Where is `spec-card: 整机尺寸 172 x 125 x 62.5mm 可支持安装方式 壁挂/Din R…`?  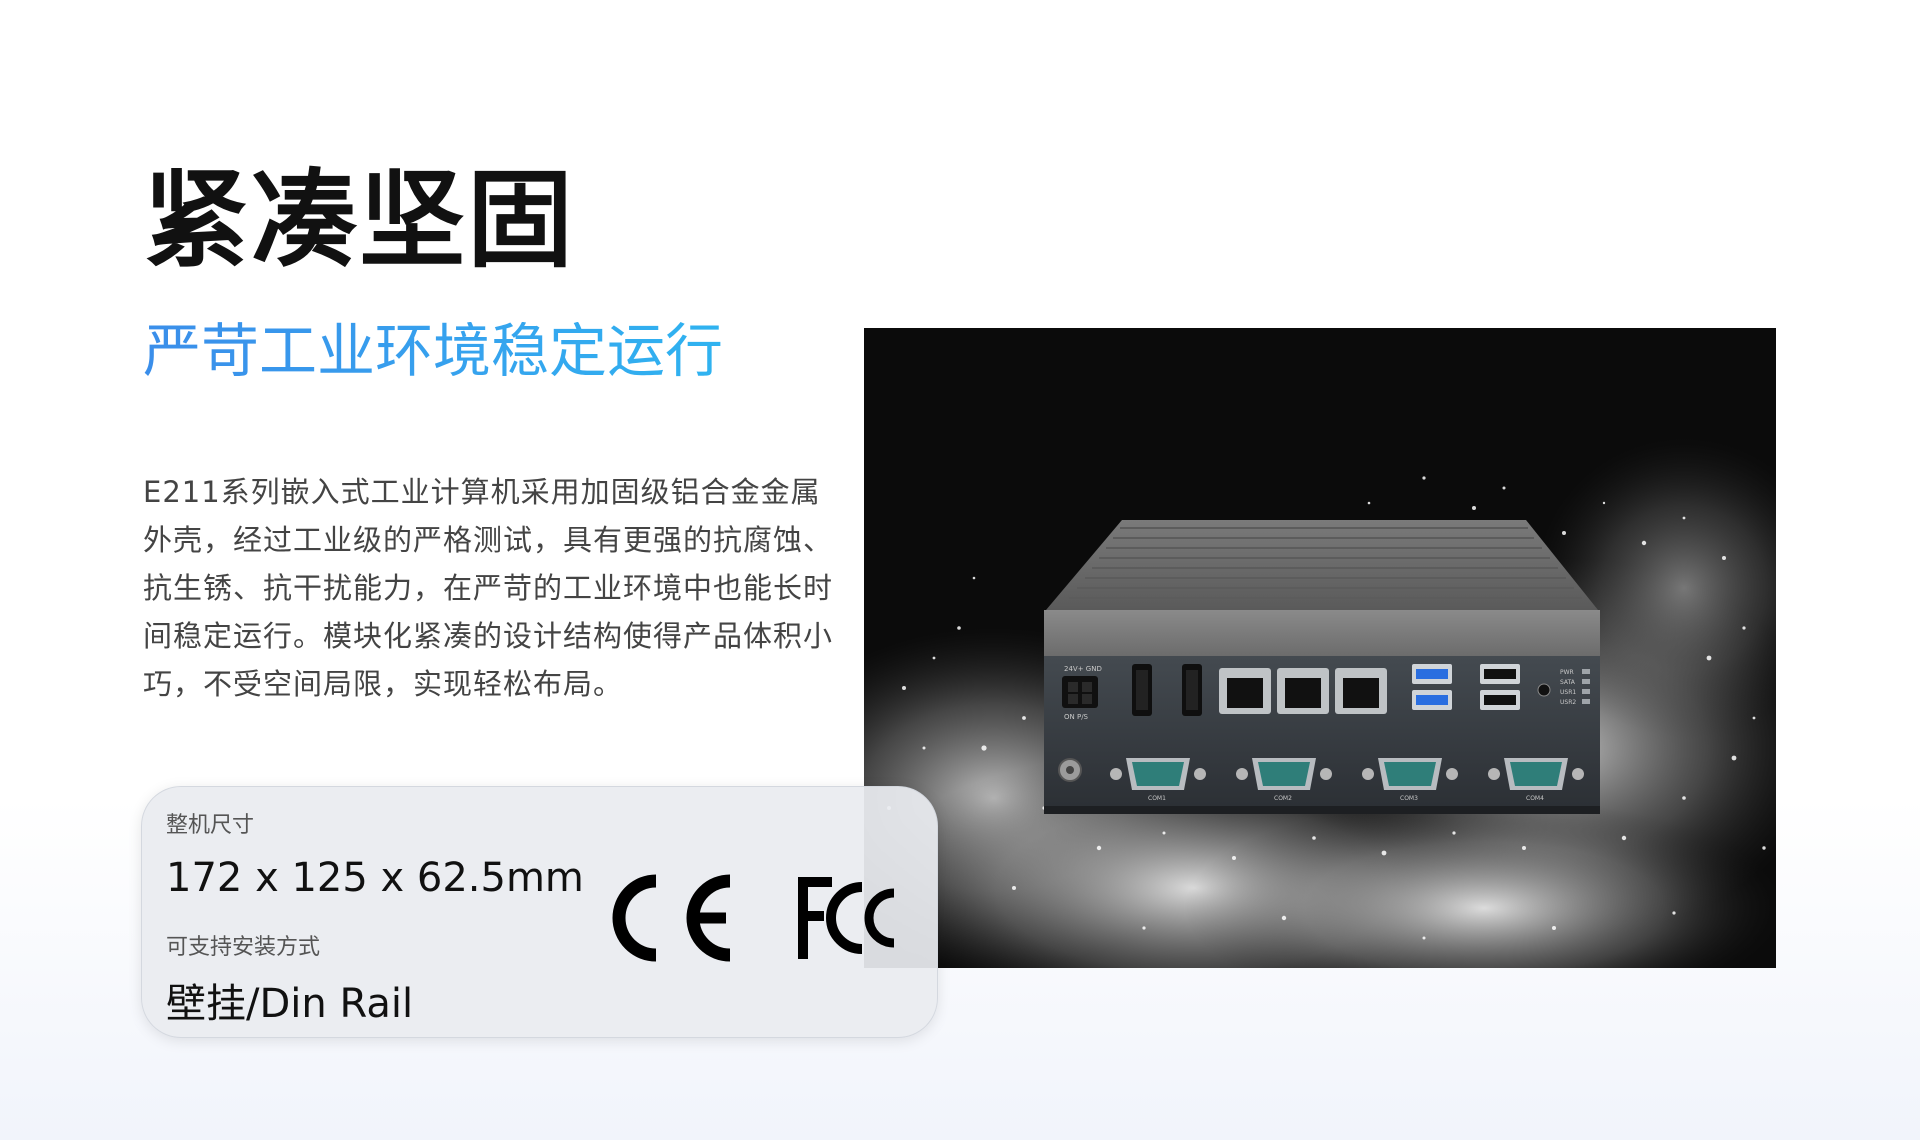
spec-card: 整机尺寸 172 x 125 x 62.5mm 可支持安装方式 壁挂/Din R… is located at coordinates (539, 912).